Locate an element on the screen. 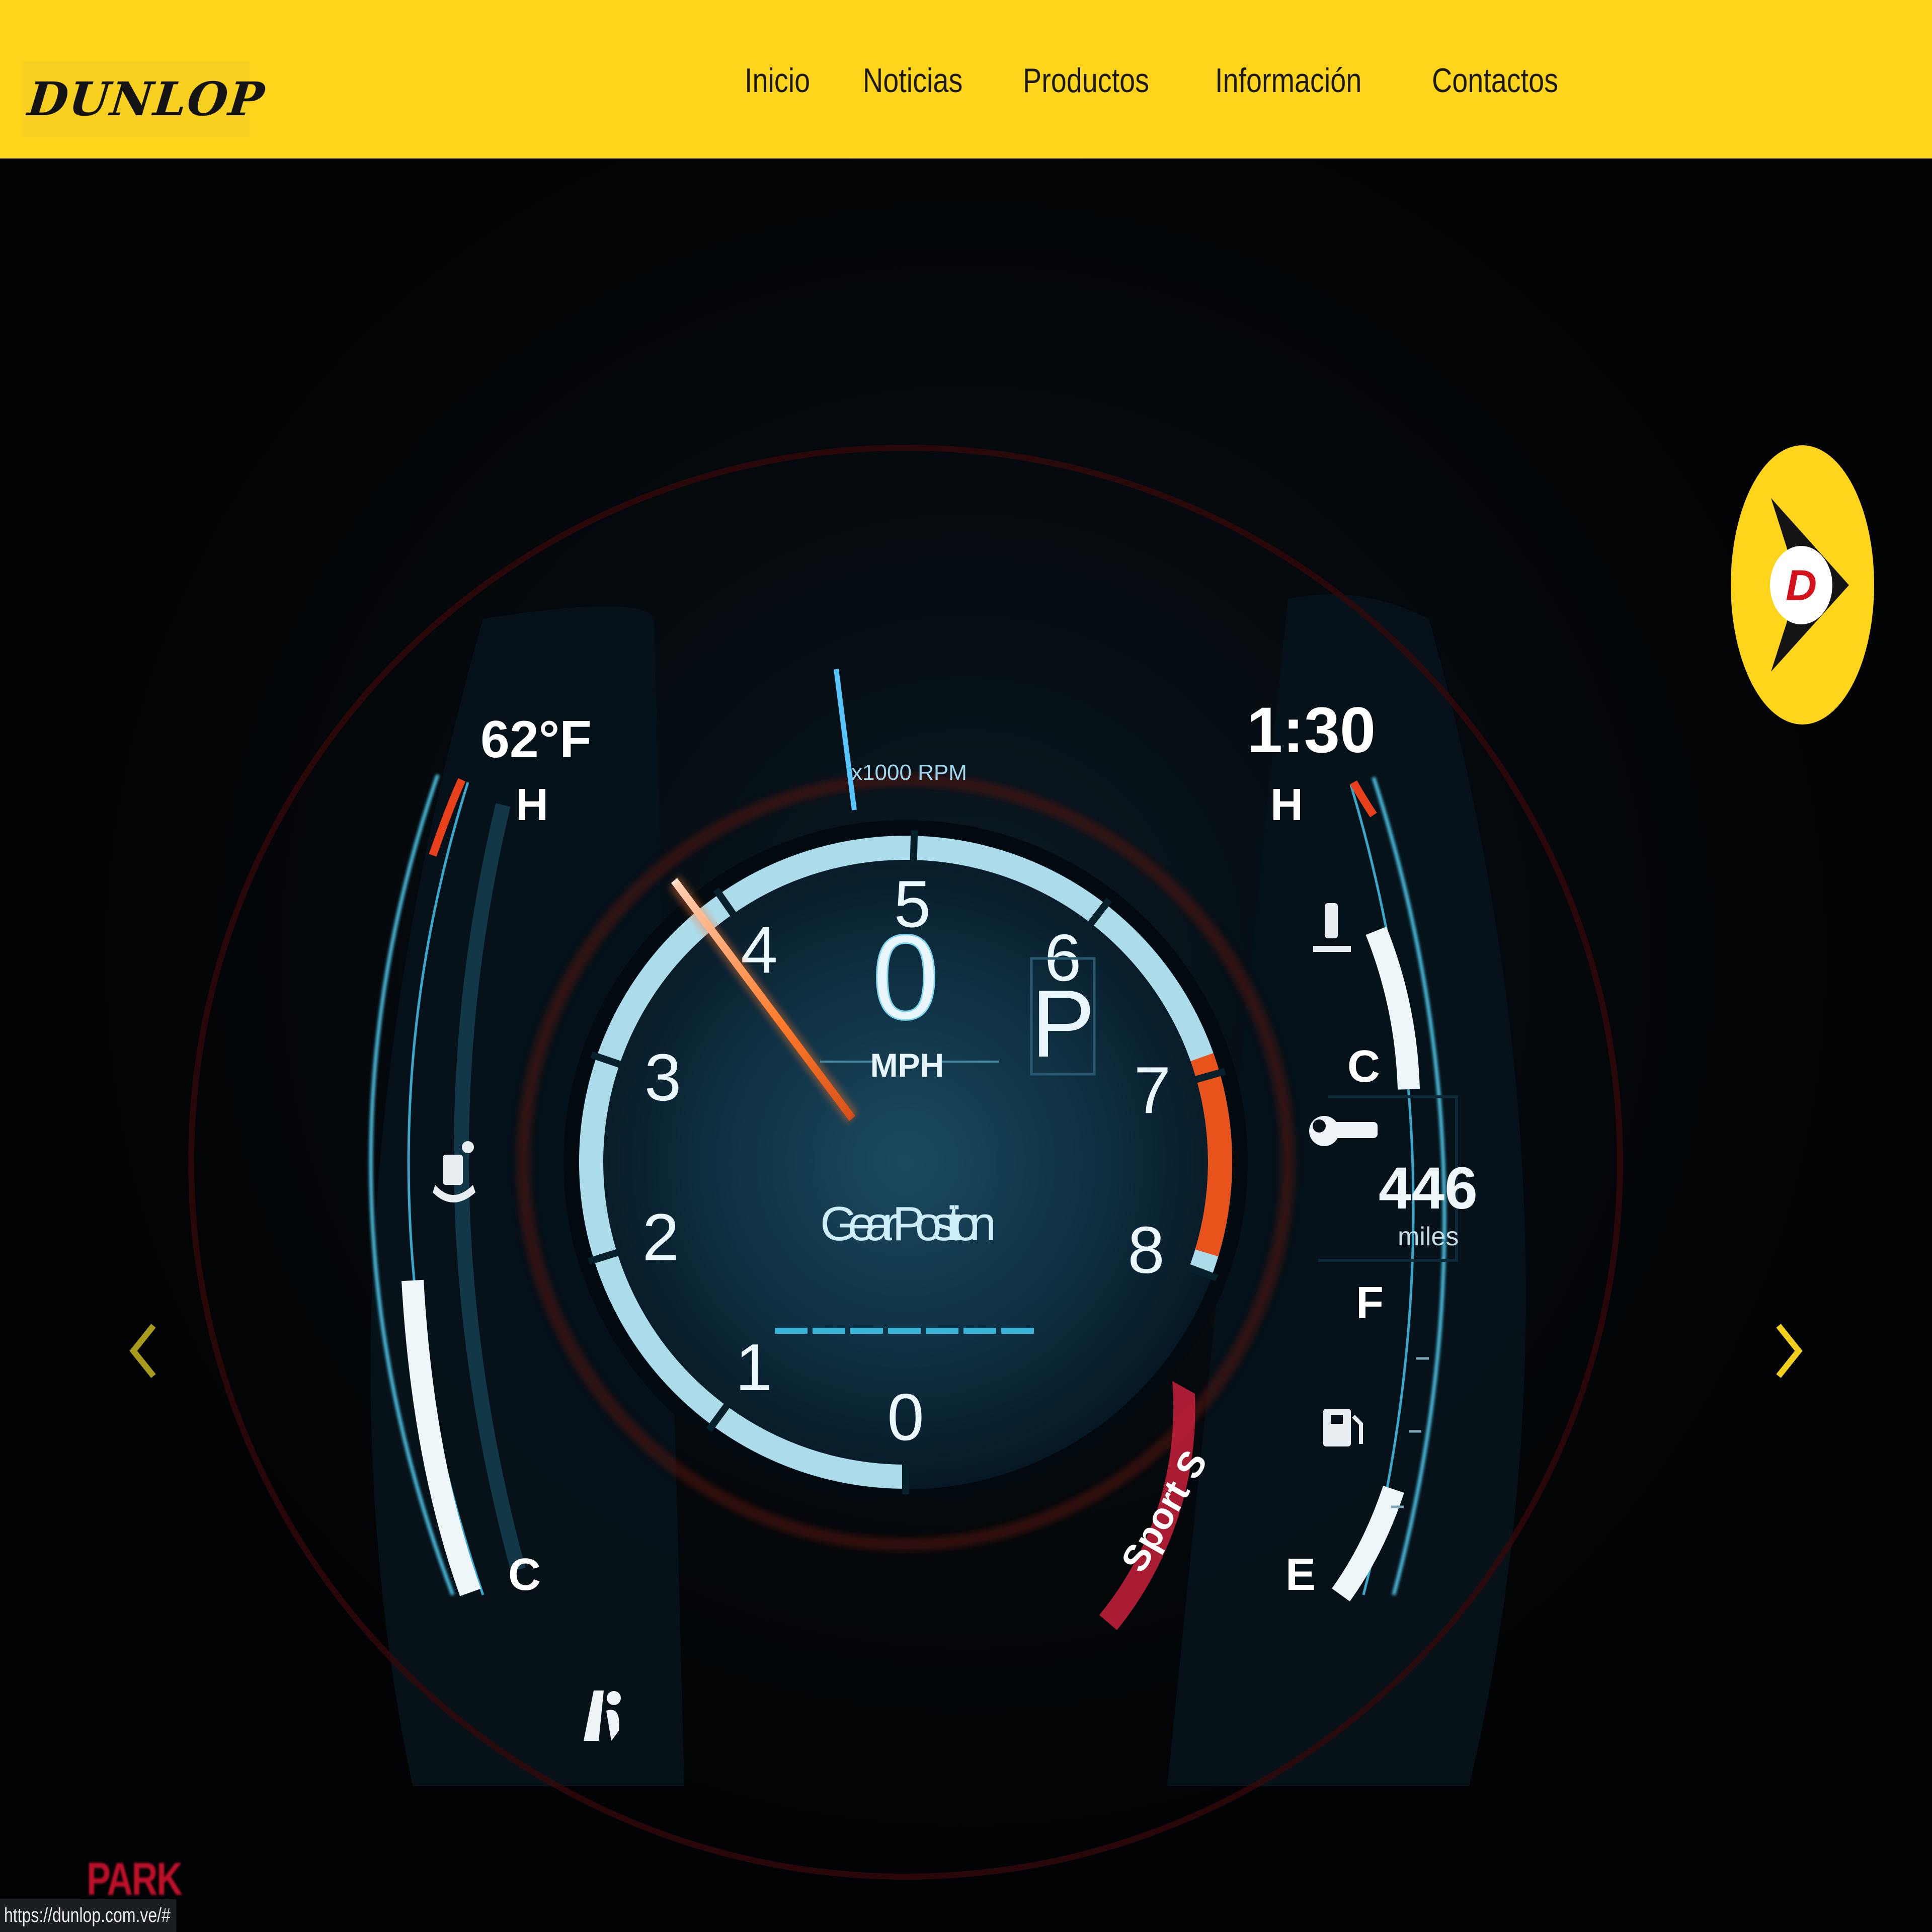 The height and width of the screenshot is (1932, 1932). chevron-left-icon is located at coordinates (143, 1351).